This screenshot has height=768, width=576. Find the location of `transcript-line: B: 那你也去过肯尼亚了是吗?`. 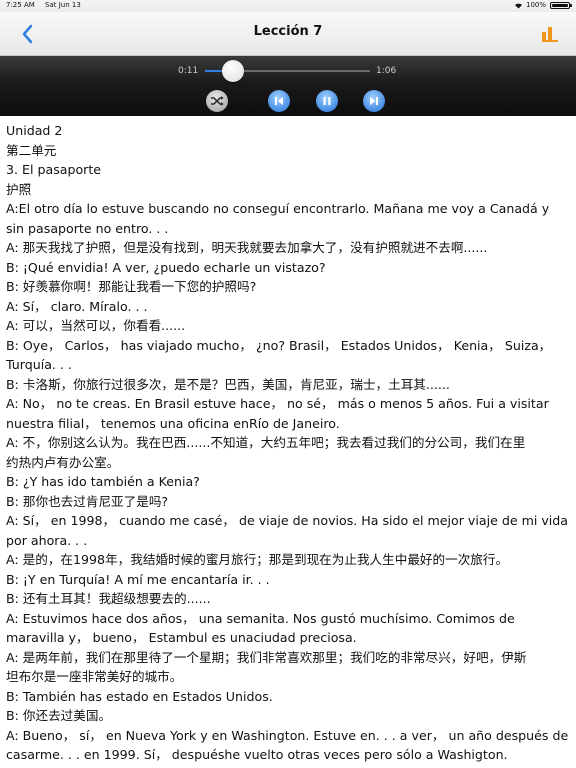

transcript-line: B: 那你也去过肯尼亚了是吗? is located at coordinates (87, 501).